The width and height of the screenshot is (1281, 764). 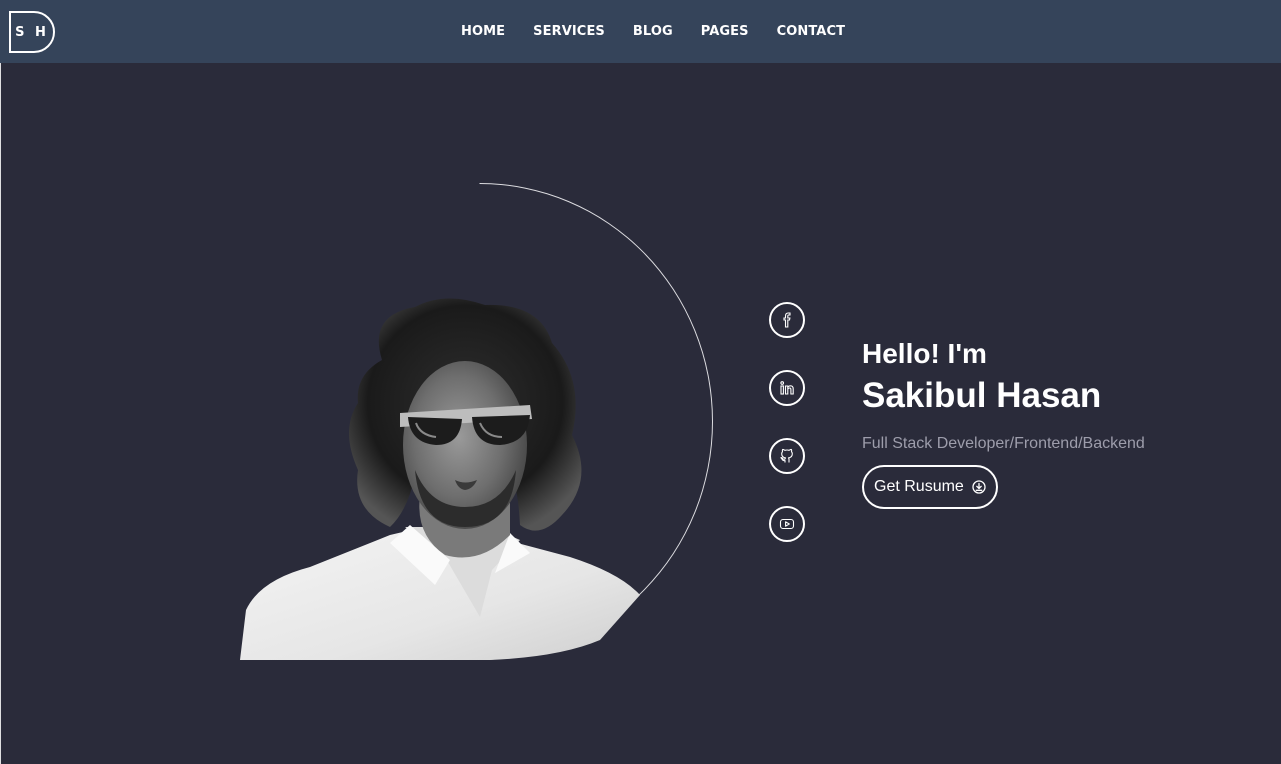 What do you see at coordinates (787, 422) in the screenshot?
I see `social-links` at bounding box center [787, 422].